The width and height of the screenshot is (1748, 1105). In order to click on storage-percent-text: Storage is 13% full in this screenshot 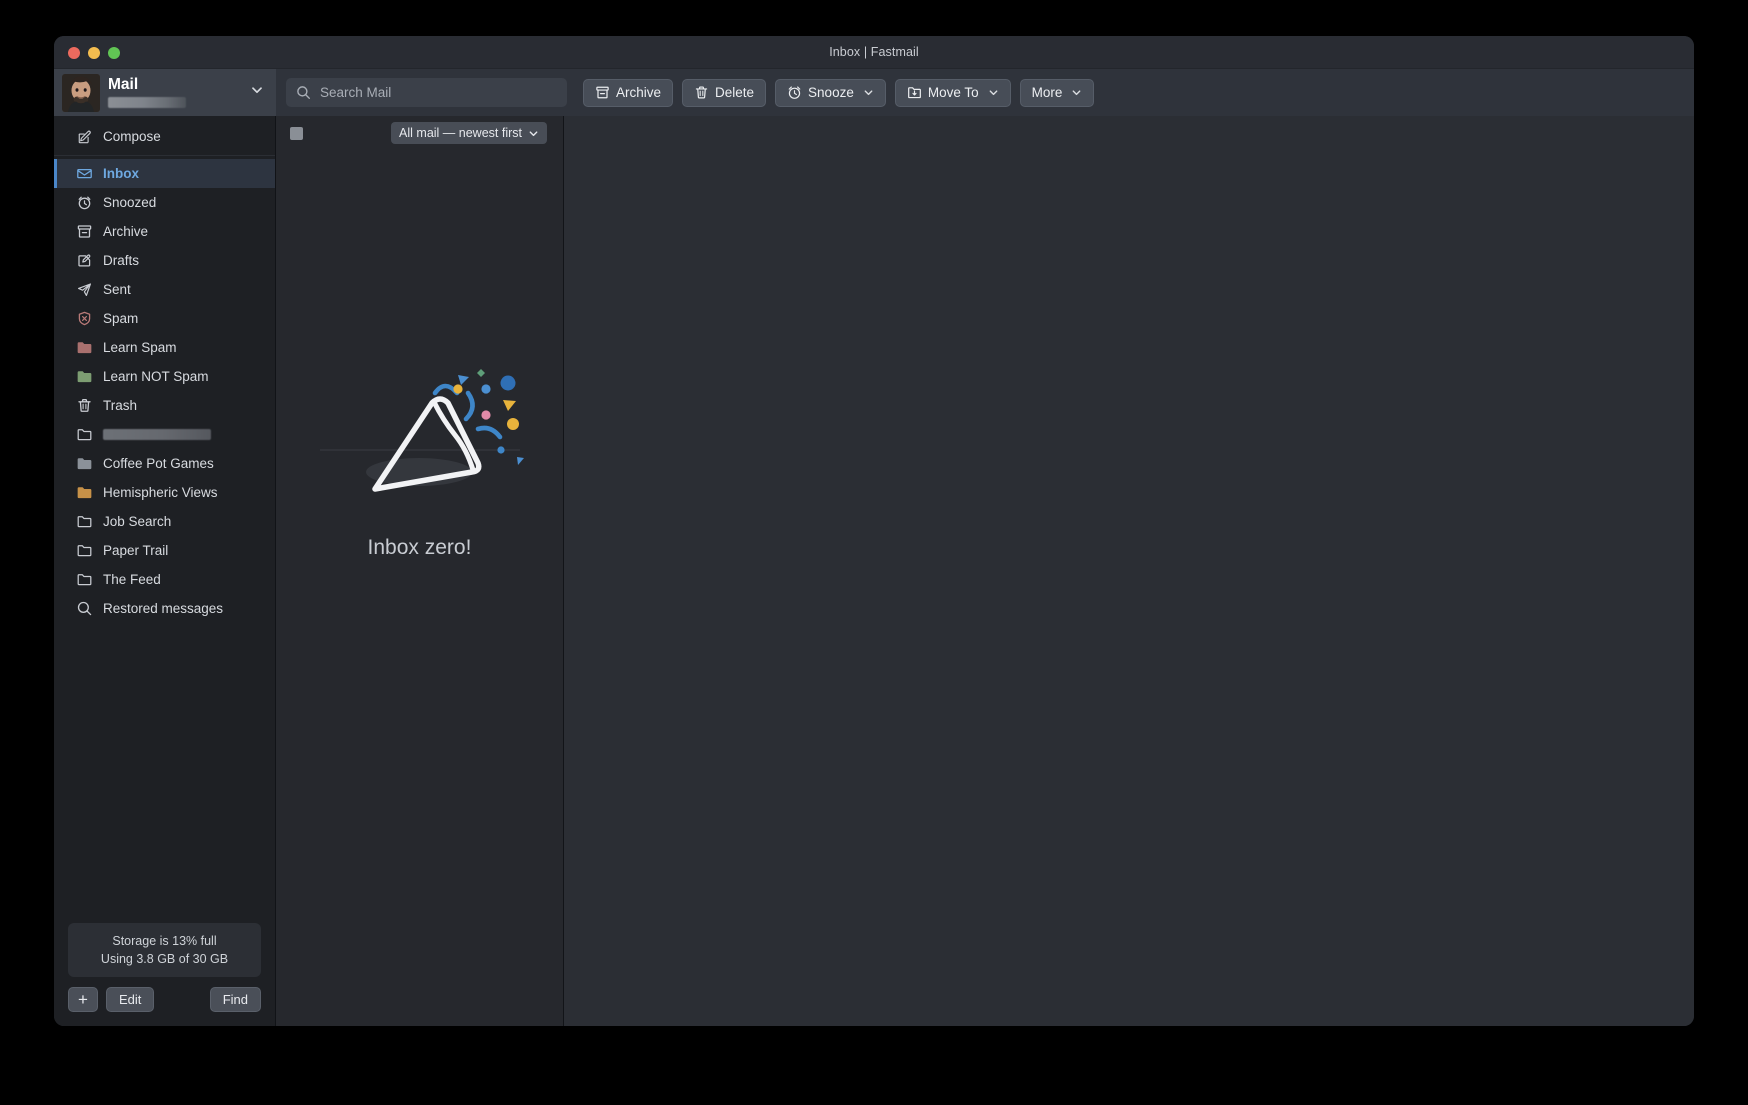, I will do `click(164, 941)`.